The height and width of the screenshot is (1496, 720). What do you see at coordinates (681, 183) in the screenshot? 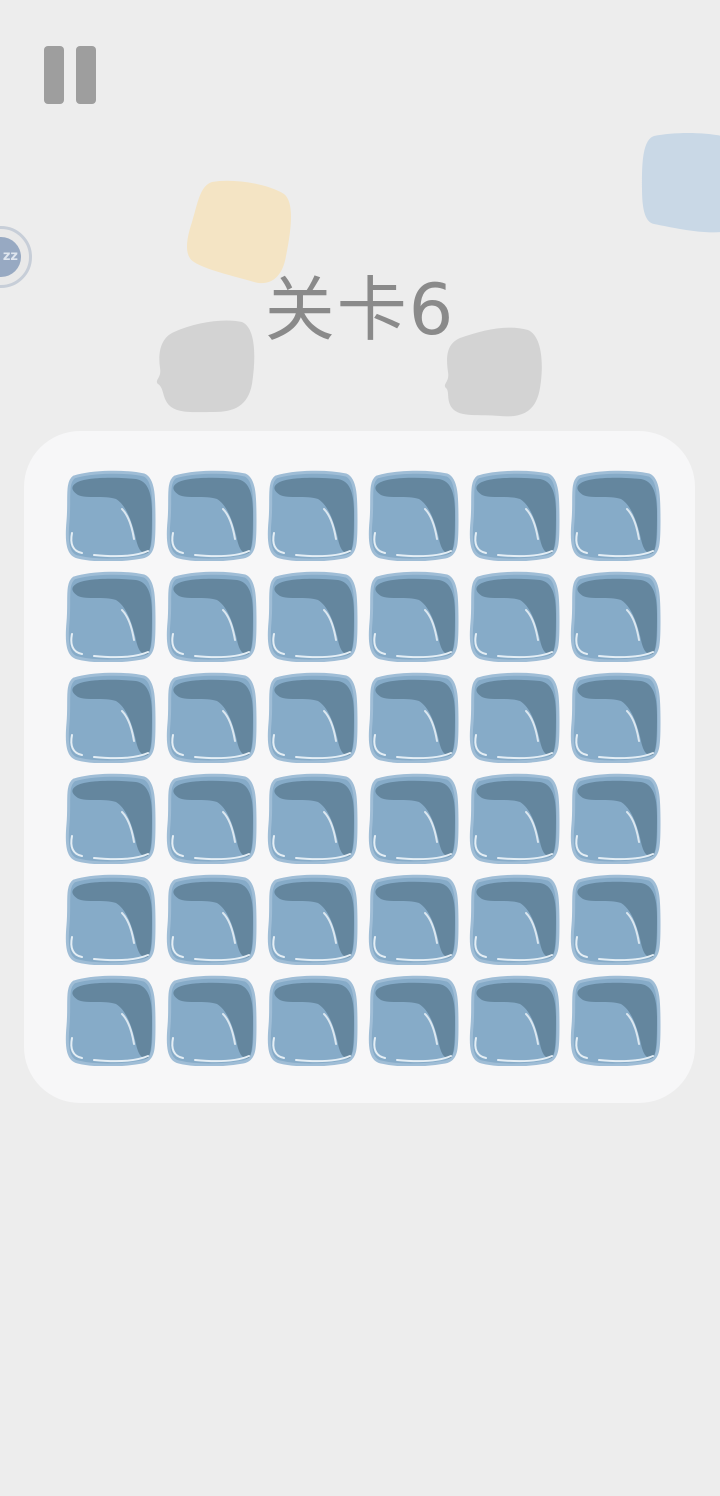
I see `decor-blue-block` at bounding box center [681, 183].